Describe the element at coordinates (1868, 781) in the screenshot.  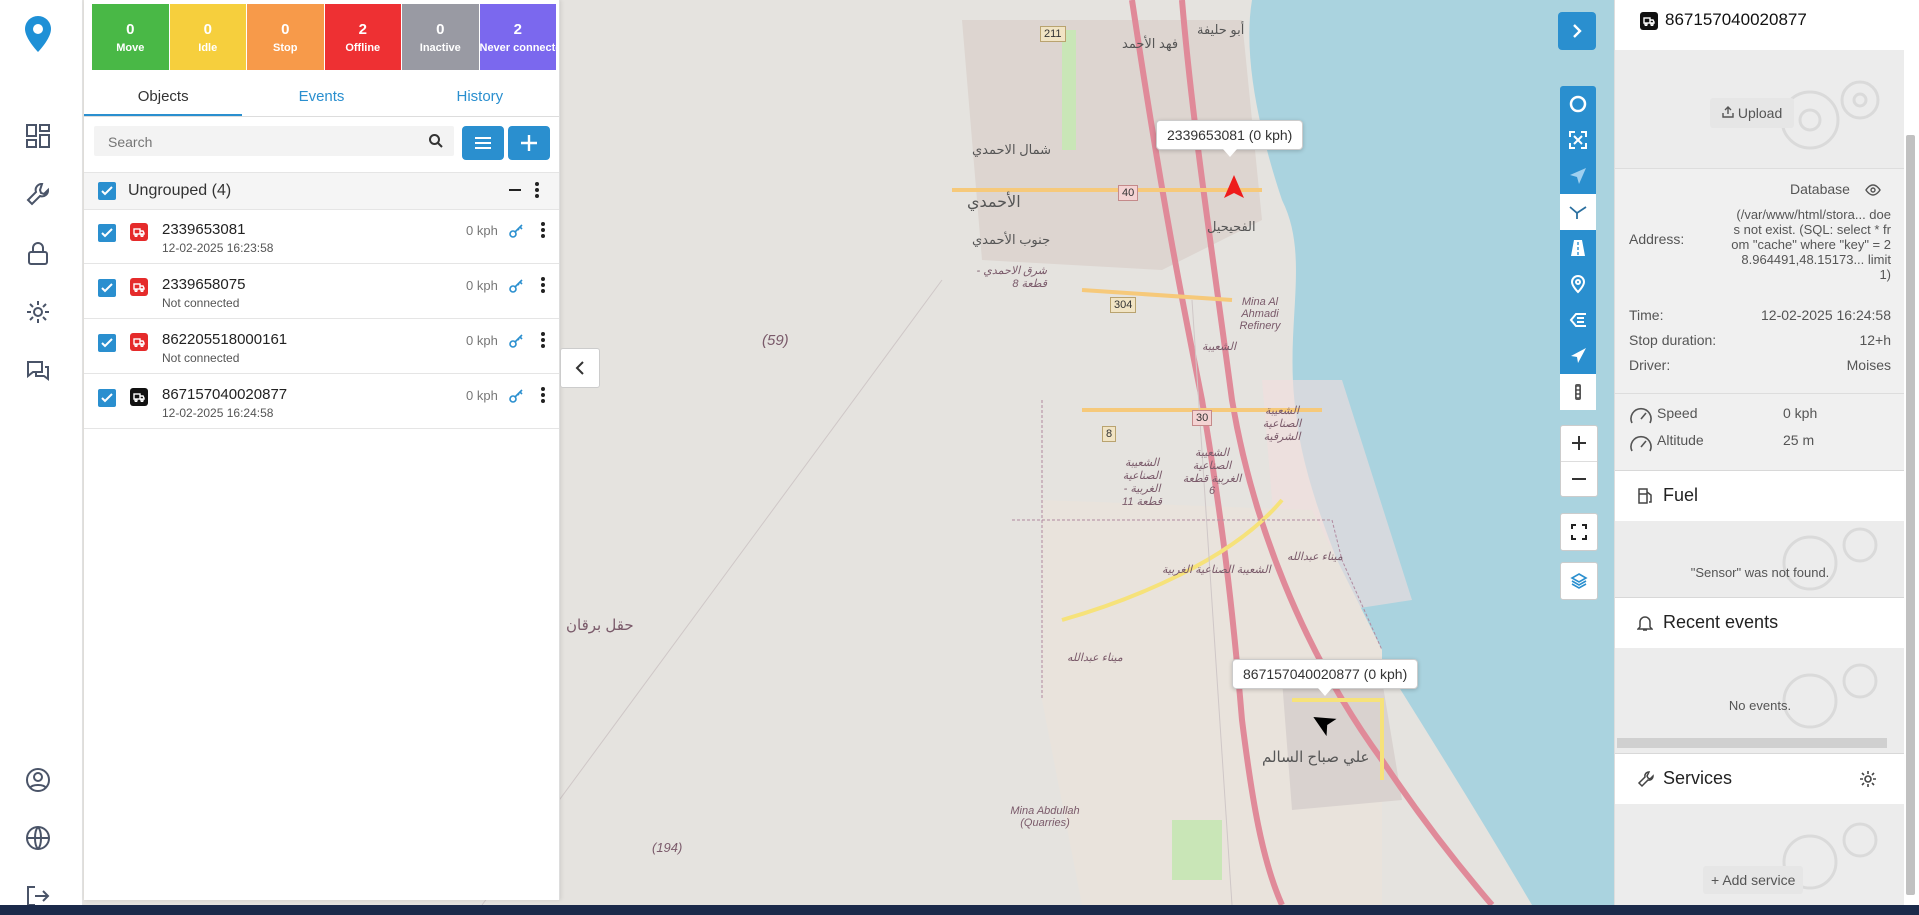
I see `services-settings-icon` at that location.